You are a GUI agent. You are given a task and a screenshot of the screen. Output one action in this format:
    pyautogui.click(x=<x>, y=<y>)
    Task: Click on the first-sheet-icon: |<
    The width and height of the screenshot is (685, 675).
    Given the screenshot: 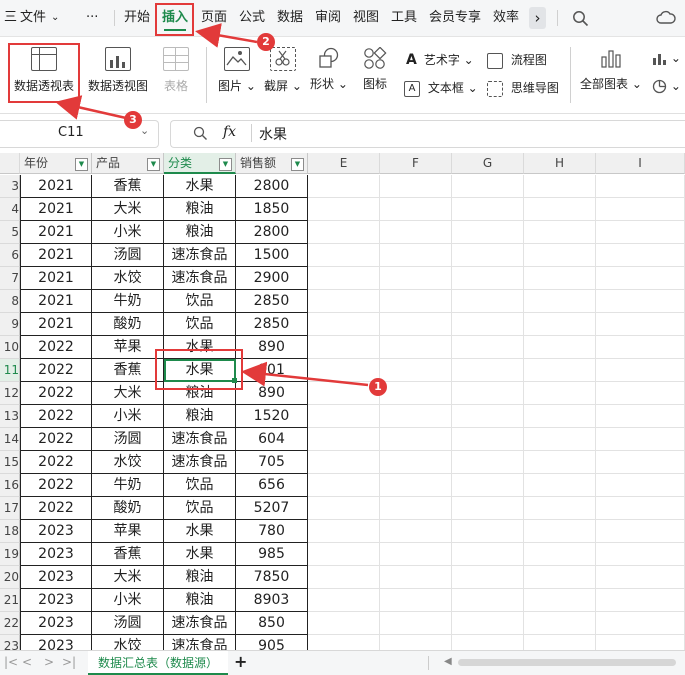 What is the action you would take?
    pyautogui.click(x=11, y=662)
    